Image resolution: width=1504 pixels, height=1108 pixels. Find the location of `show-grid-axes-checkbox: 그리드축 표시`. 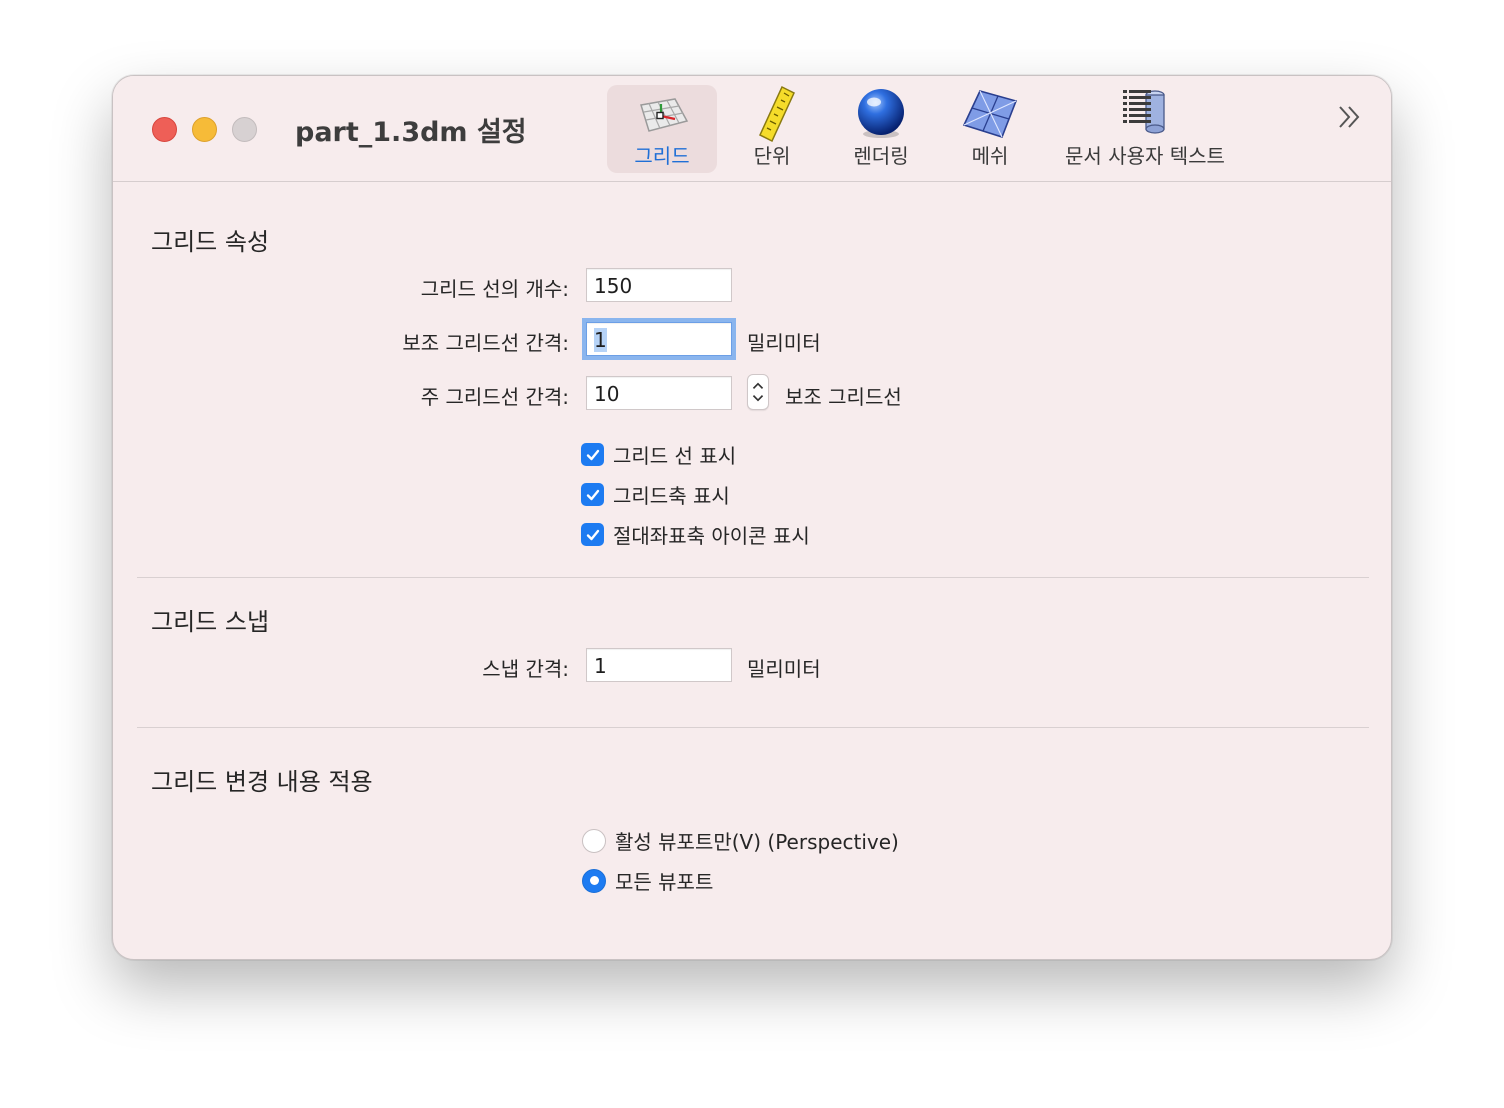

show-grid-axes-checkbox: 그리드축 표시 is located at coordinates (655, 494).